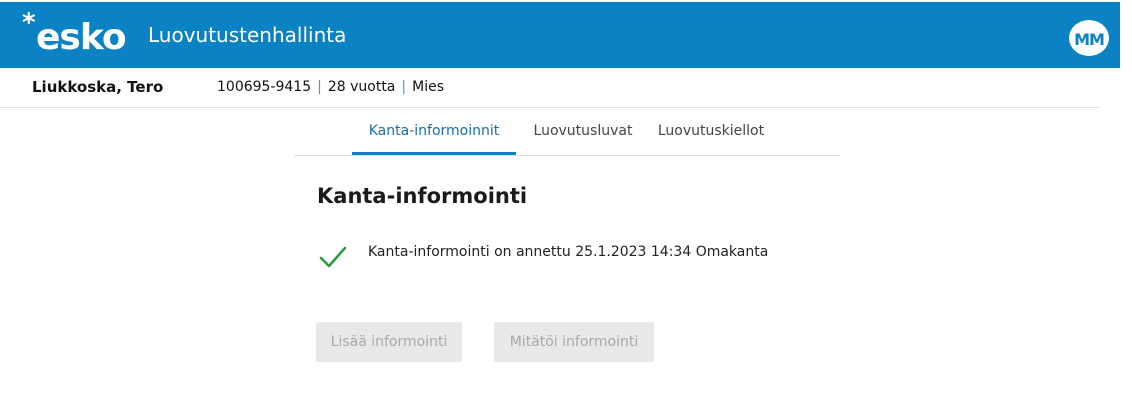 The height and width of the screenshot is (403, 1132). Describe the element at coordinates (29, 23) in the screenshot. I see `logo-star: *` at that location.